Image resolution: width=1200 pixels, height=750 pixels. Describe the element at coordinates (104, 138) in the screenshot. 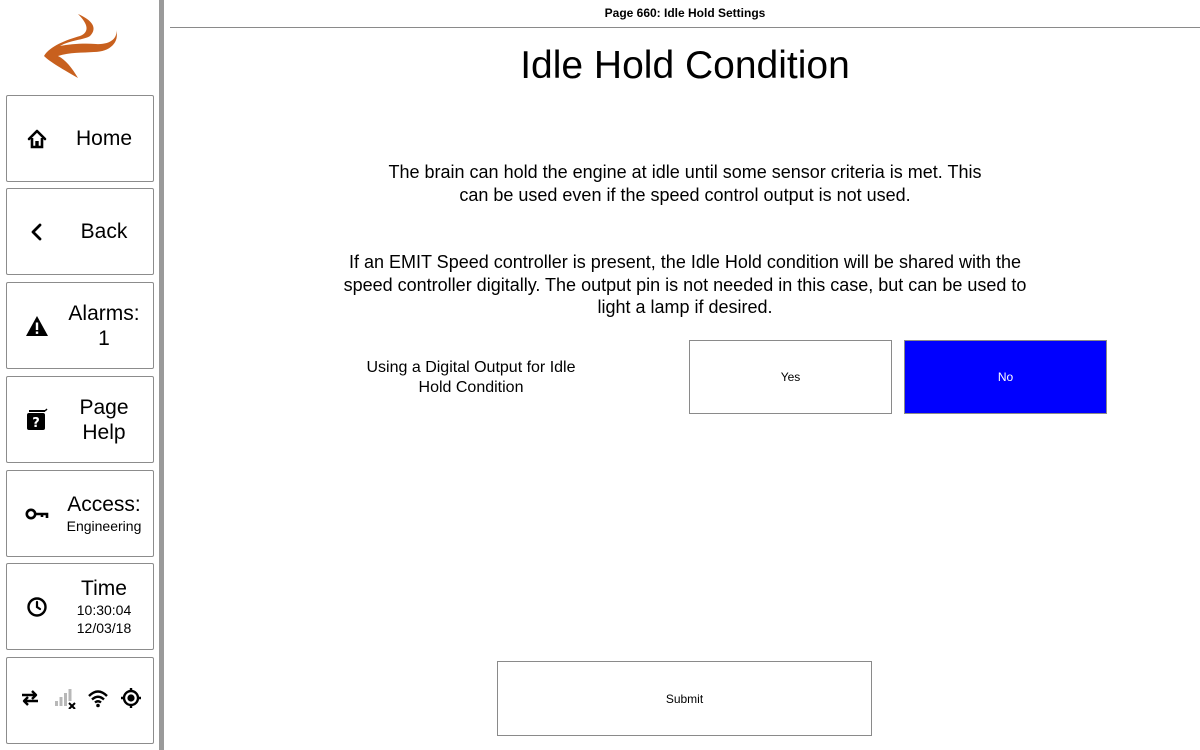

I see `home-label: Home` at that location.